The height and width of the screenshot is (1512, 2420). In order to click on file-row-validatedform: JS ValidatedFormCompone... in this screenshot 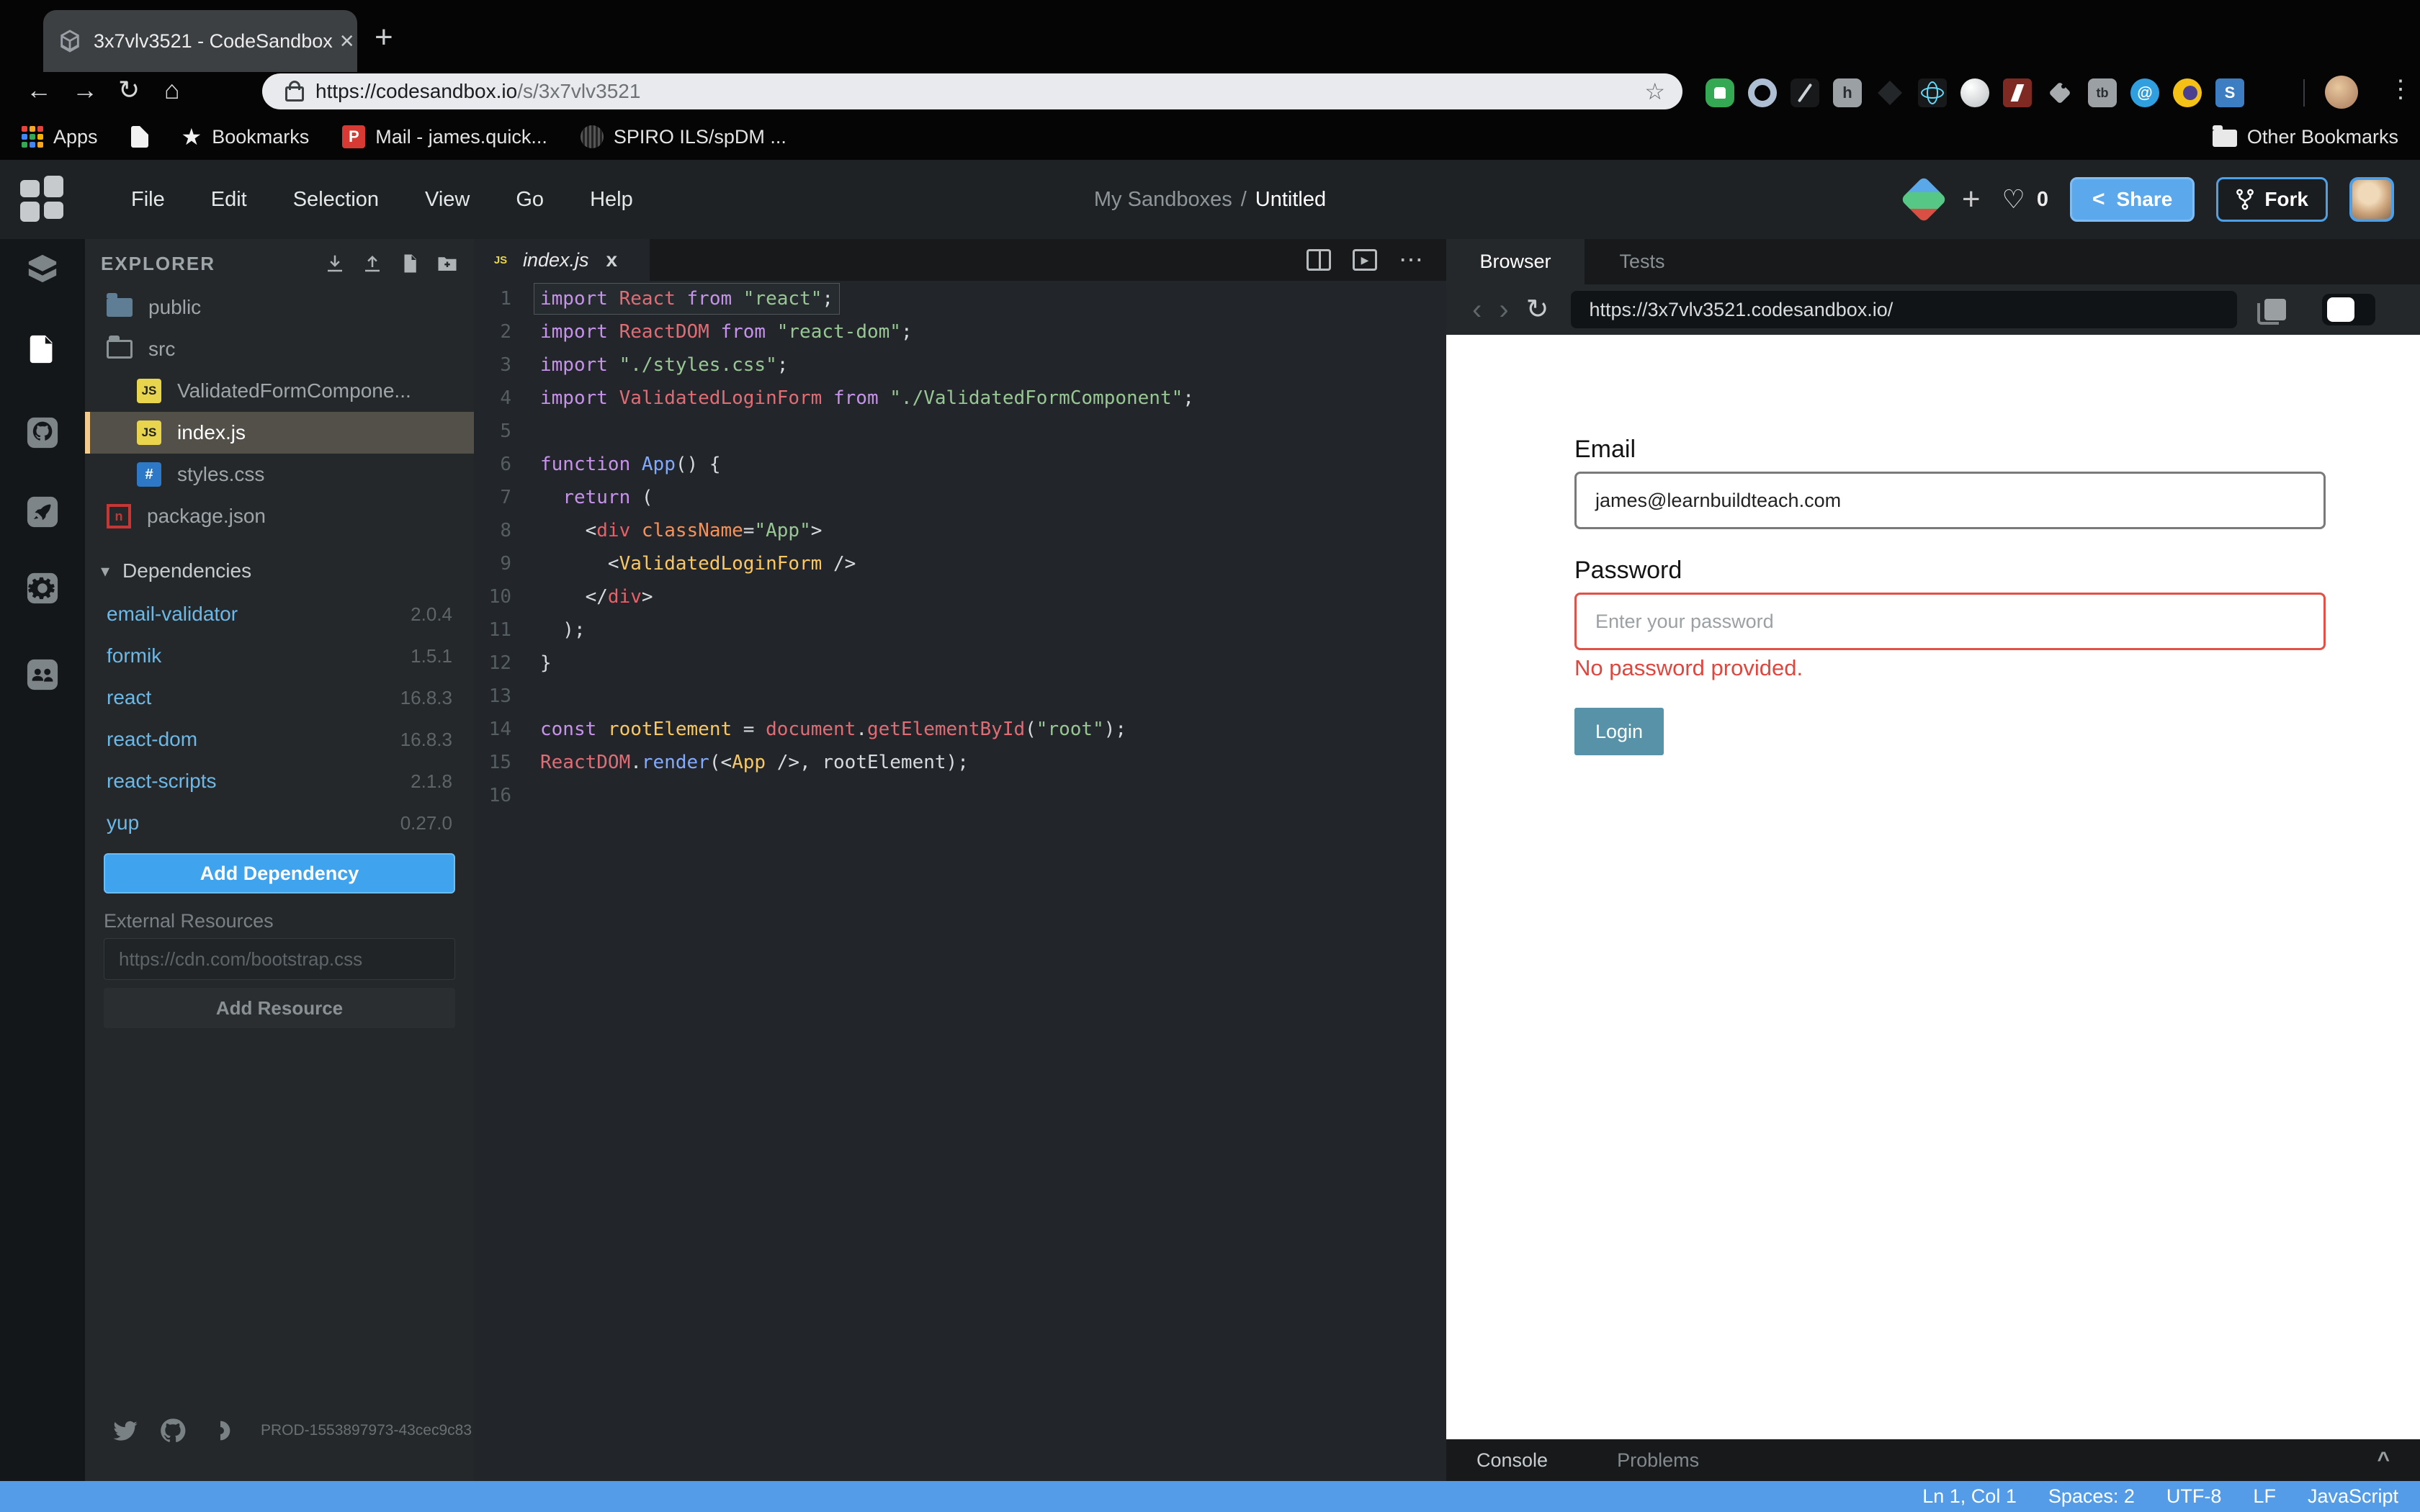, I will do `click(279, 391)`.